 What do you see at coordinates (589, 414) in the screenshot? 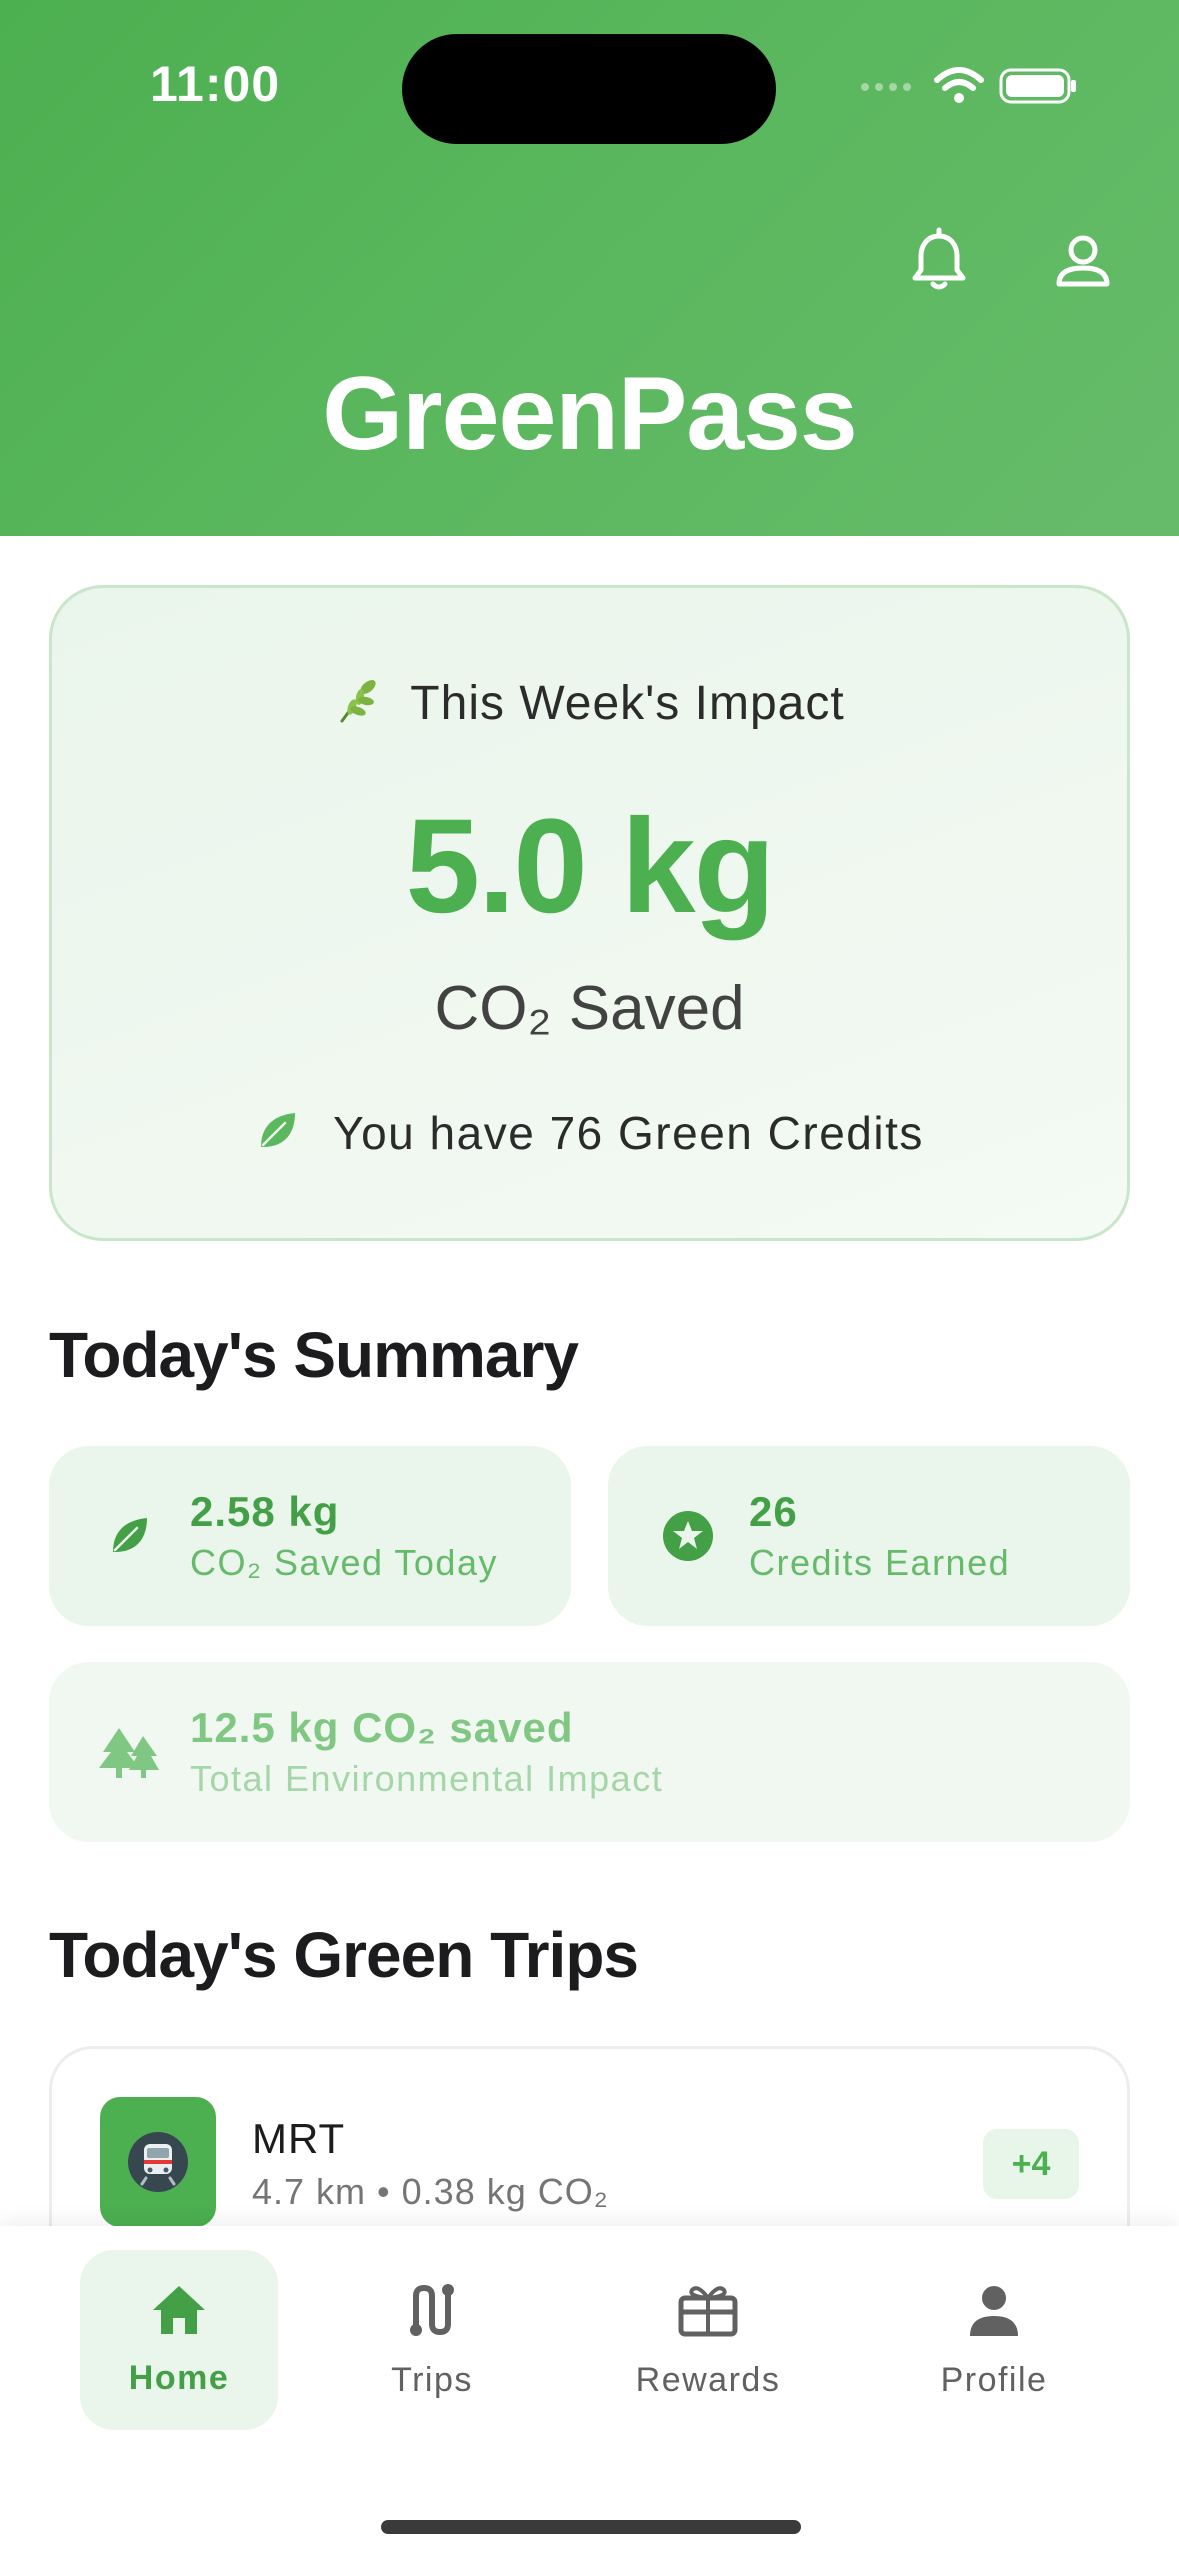
I see `app-title: GreenPass` at bounding box center [589, 414].